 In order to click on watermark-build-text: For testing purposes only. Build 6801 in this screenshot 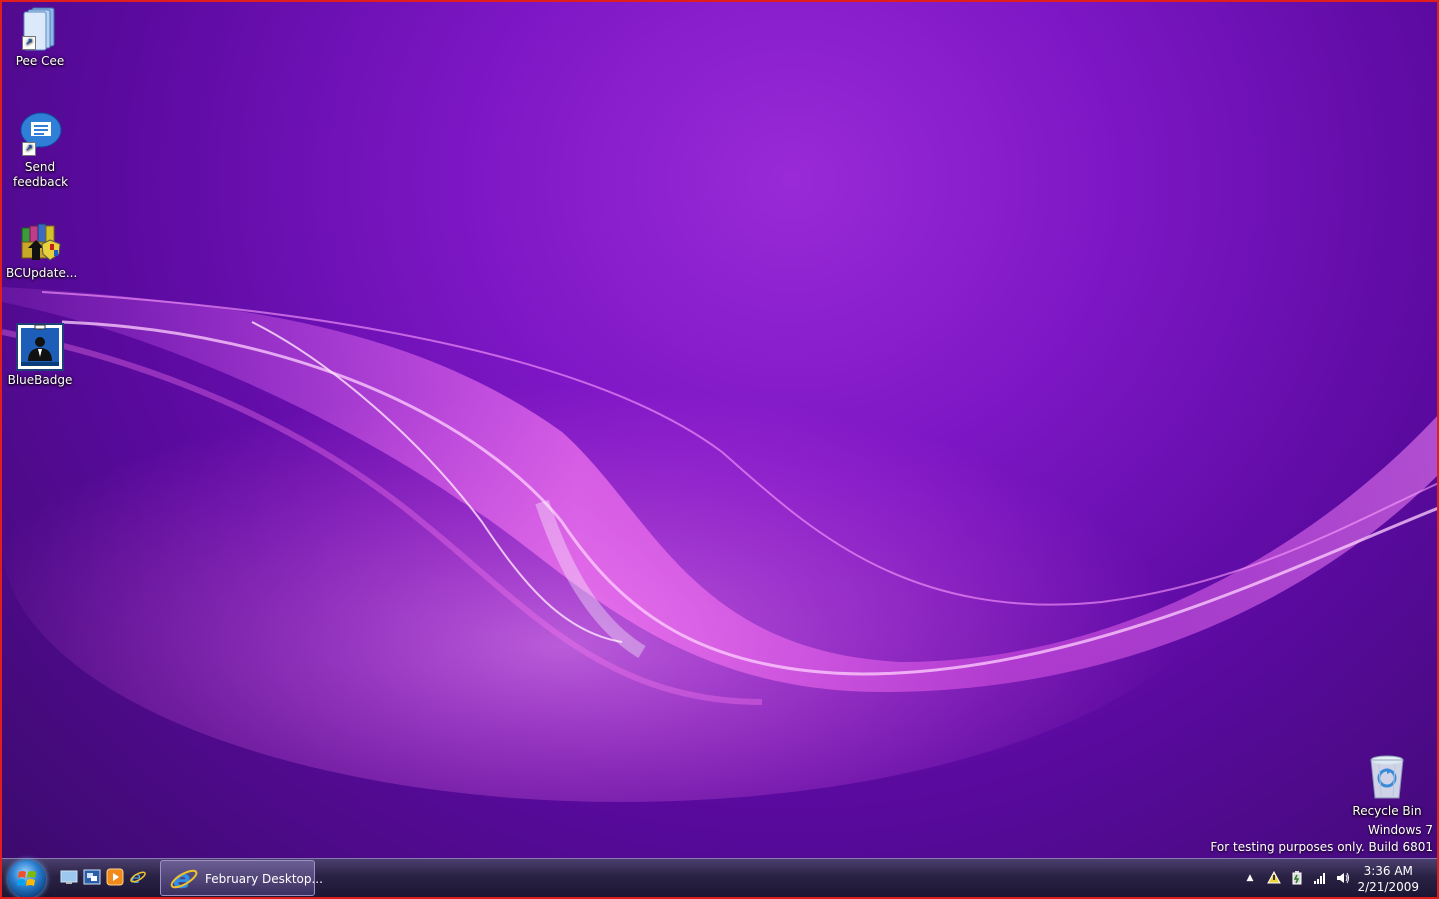, I will do `click(1321, 847)`.